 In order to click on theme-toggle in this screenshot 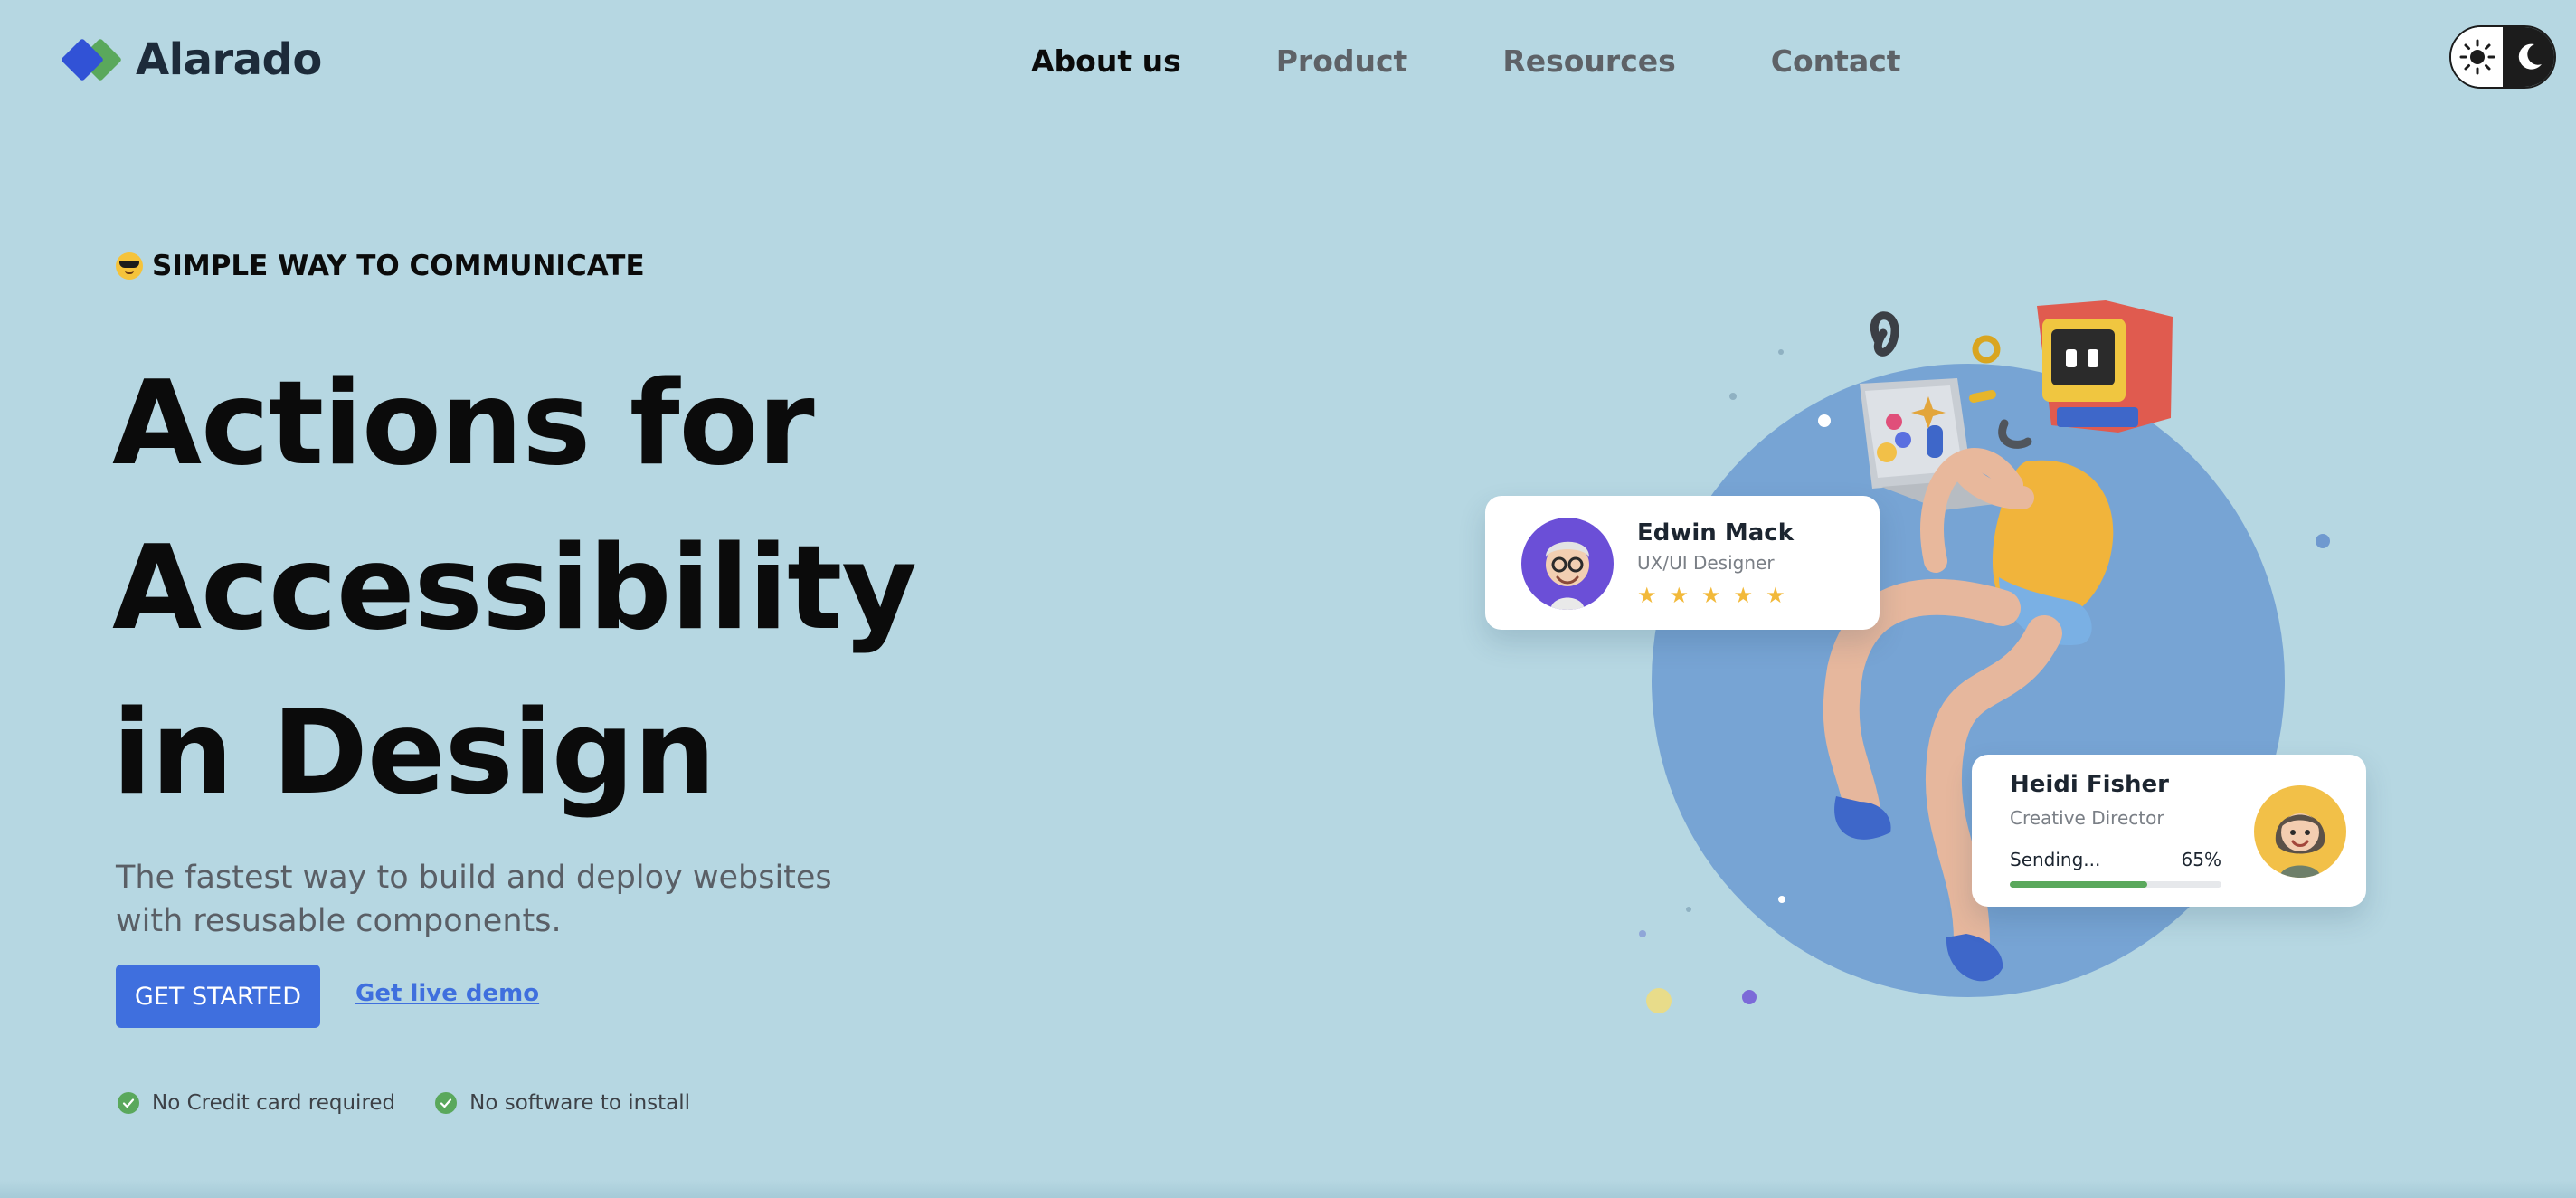, I will do `click(2503, 57)`.